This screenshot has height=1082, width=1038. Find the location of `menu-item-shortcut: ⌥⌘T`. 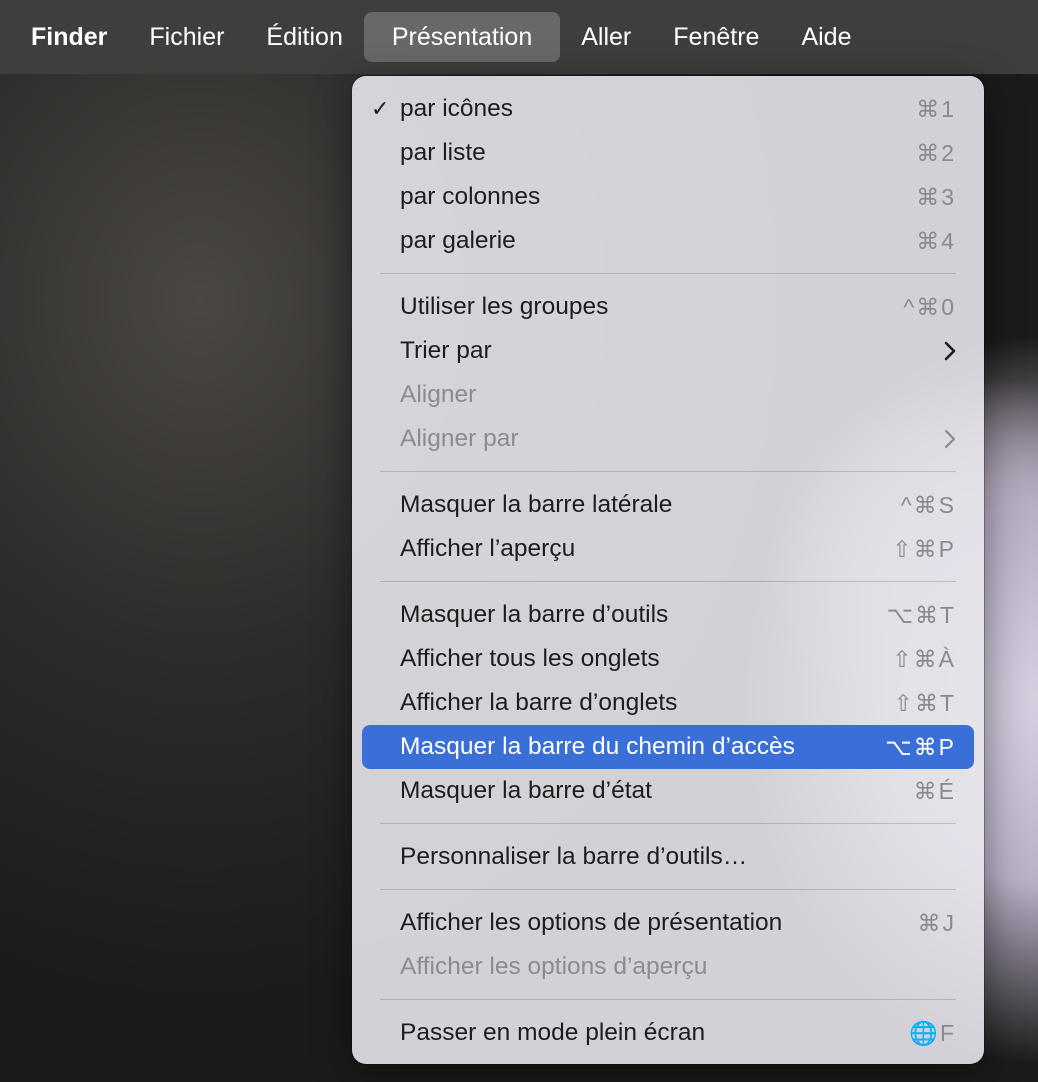

menu-item-shortcut: ⌥⌘T is located at coordinates (921, 614).